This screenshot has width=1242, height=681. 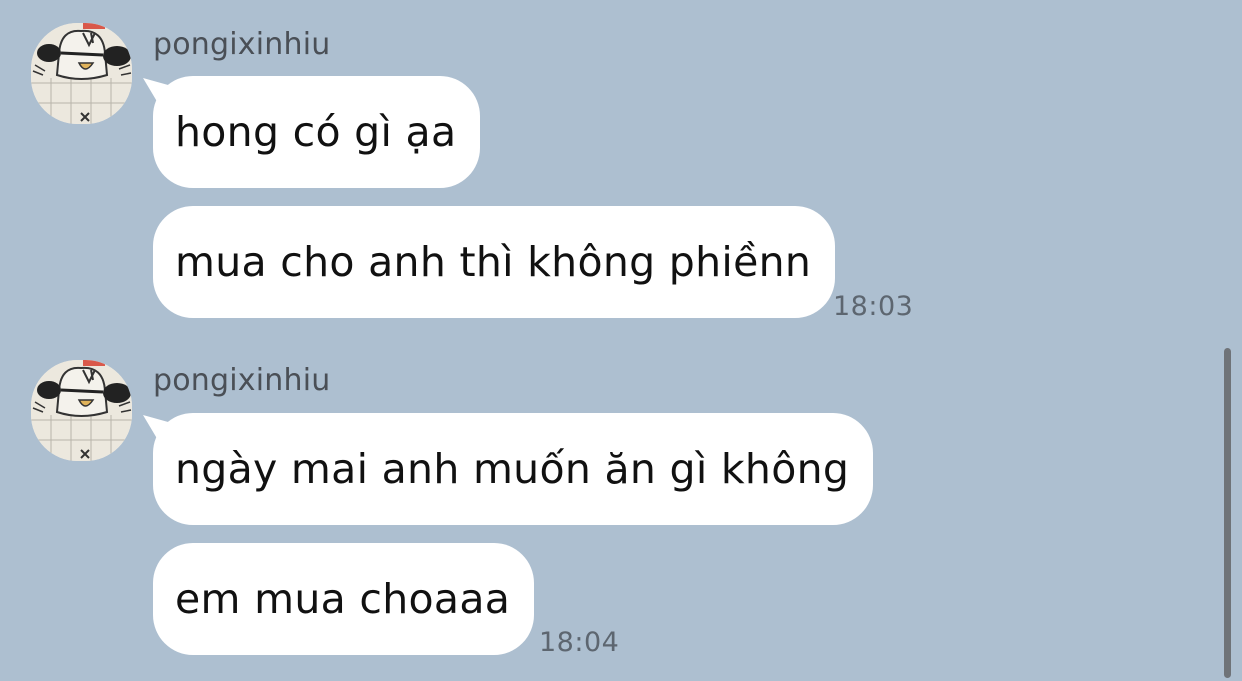 I want to click on message-timestamp: 18:04, so click(x=579, y=642).